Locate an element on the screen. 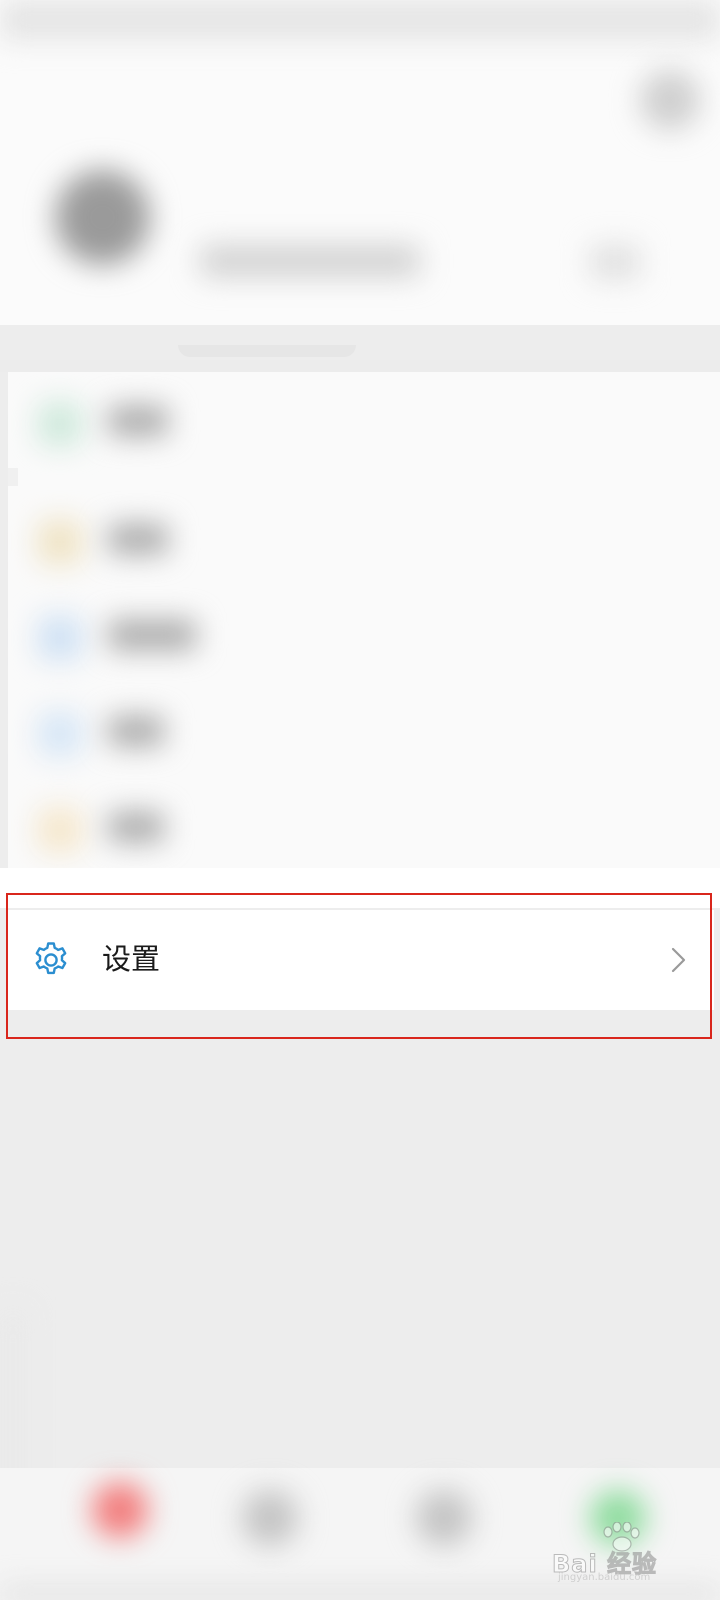 Image resolution: width=720 pixels, height=1600 pixels. moments-icon is located at coordinates (60, 638).